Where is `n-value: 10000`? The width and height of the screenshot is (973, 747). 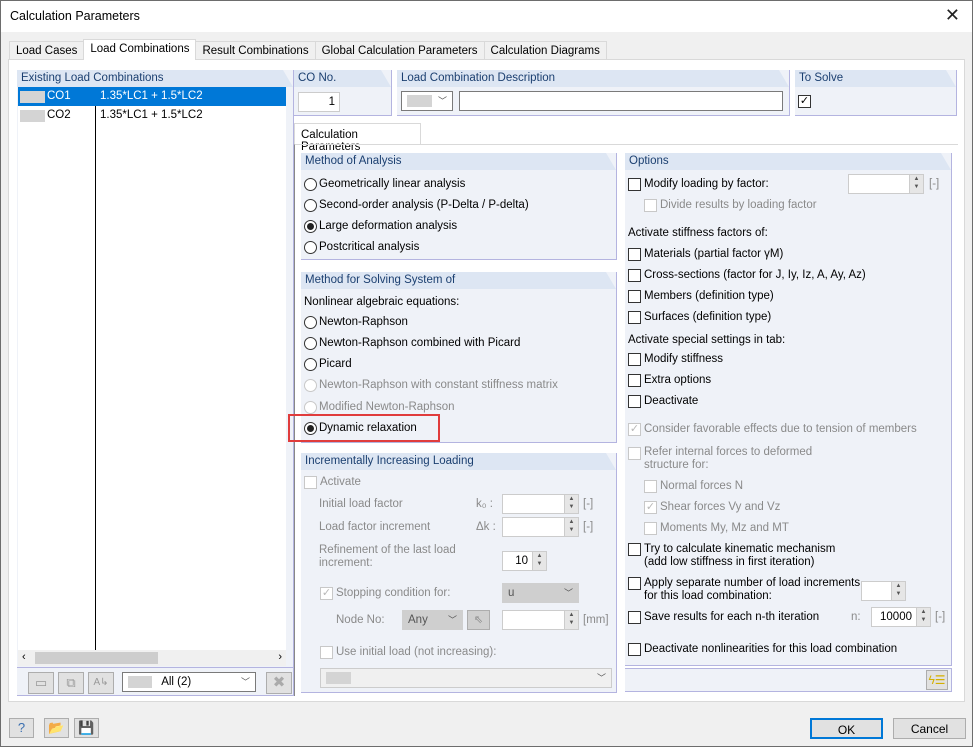 n-value: 10000 is located at coordinates (896, 617).